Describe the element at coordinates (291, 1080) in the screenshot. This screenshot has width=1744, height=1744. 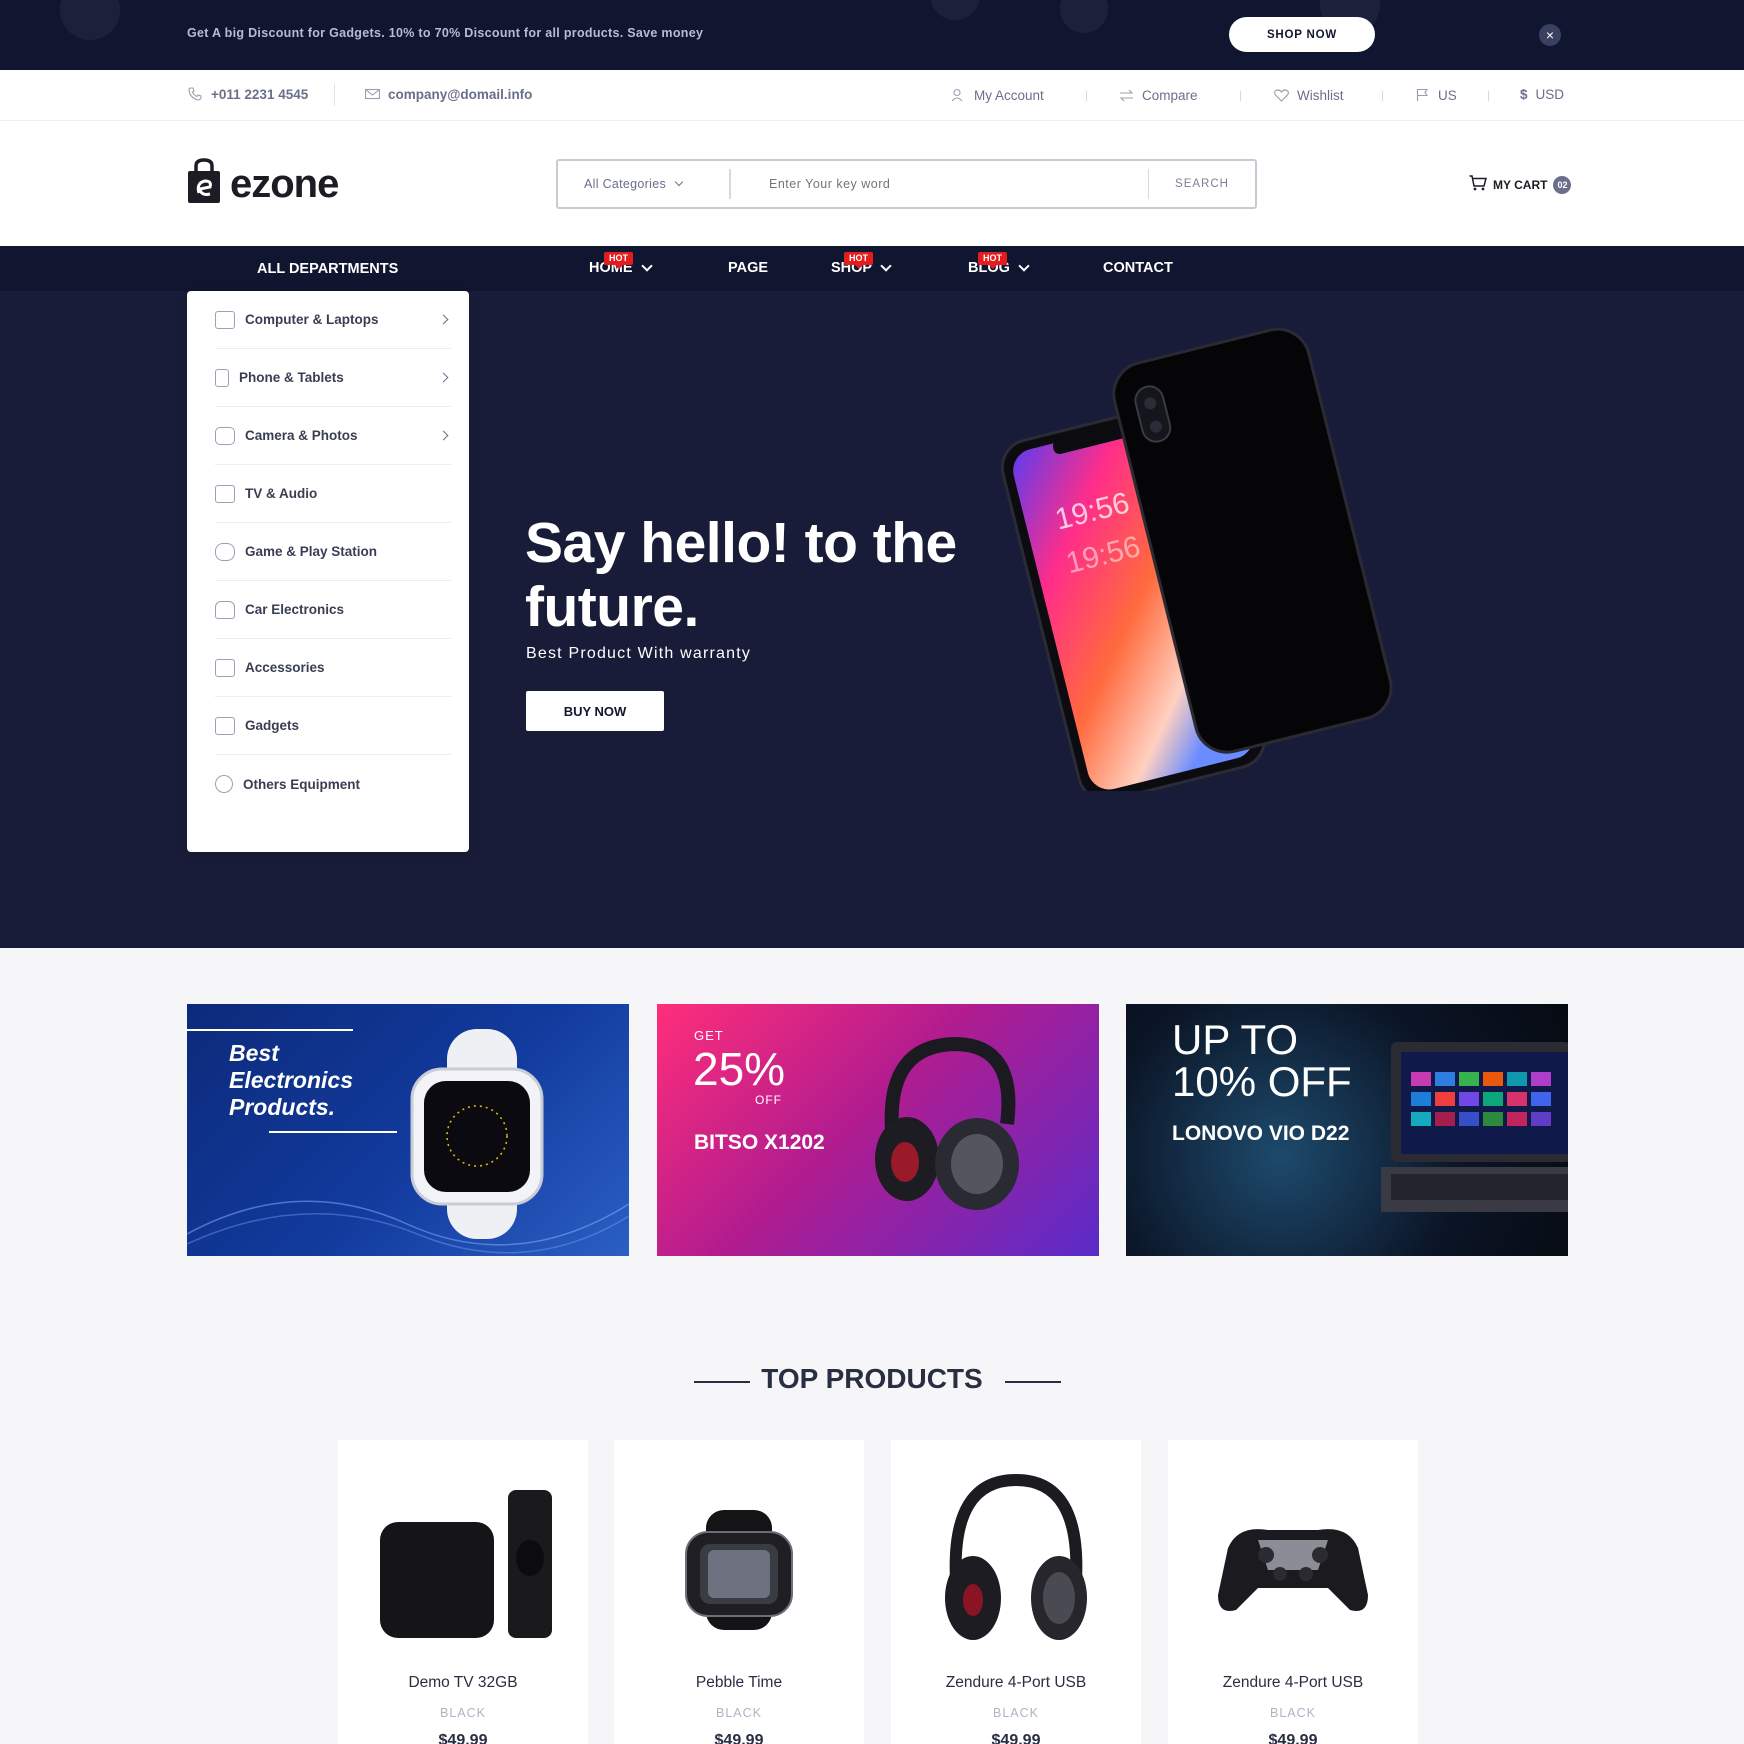
I see `banner-title-line: Electronics` at that location.